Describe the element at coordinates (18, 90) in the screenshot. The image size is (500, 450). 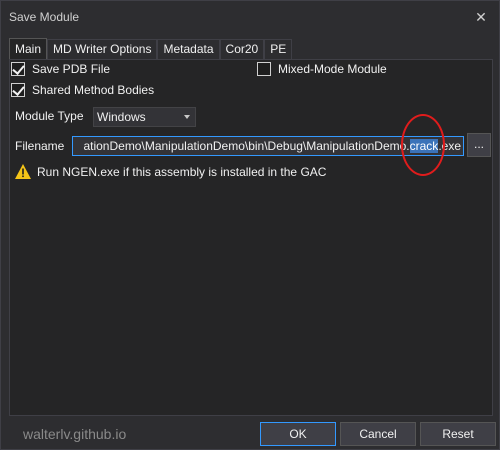
I see `shared-method-bodies-checkbox` at that location.